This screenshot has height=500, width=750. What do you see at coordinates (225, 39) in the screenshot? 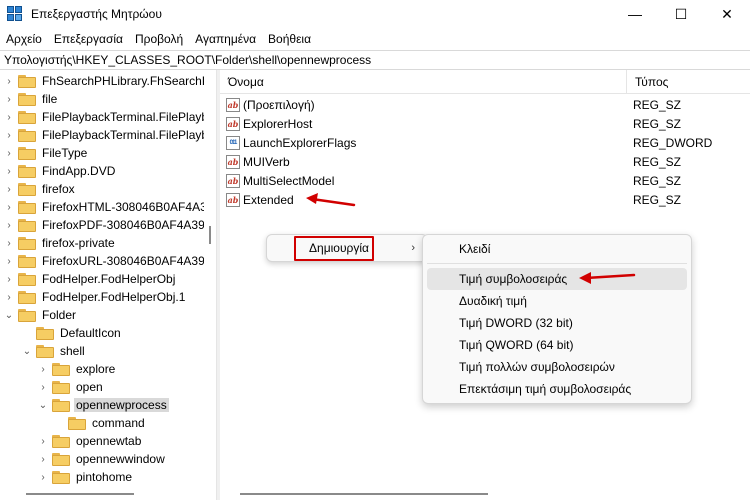
I see `menu-favorites: Αγαπημένα` at bounding box center [225, 39].